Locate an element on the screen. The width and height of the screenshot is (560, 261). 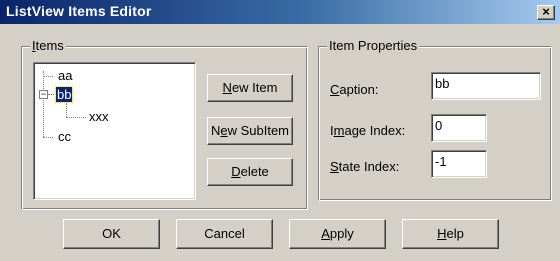
tree-branch-line-aa is located at coordinates (48, 76).